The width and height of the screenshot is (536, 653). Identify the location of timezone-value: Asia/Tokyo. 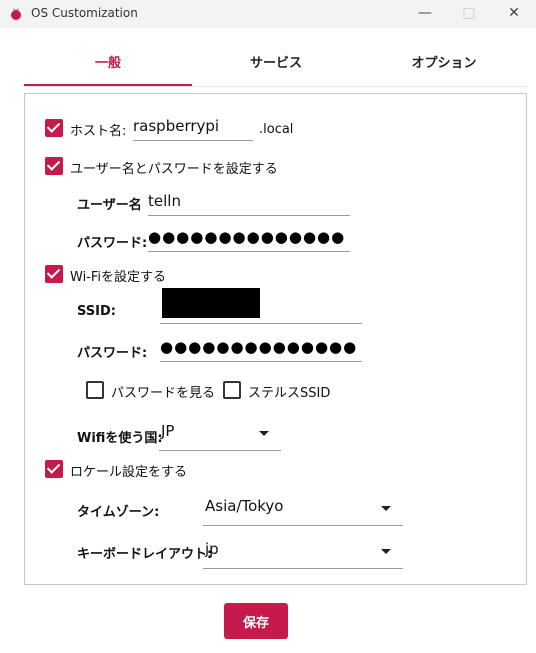
(244, 506).